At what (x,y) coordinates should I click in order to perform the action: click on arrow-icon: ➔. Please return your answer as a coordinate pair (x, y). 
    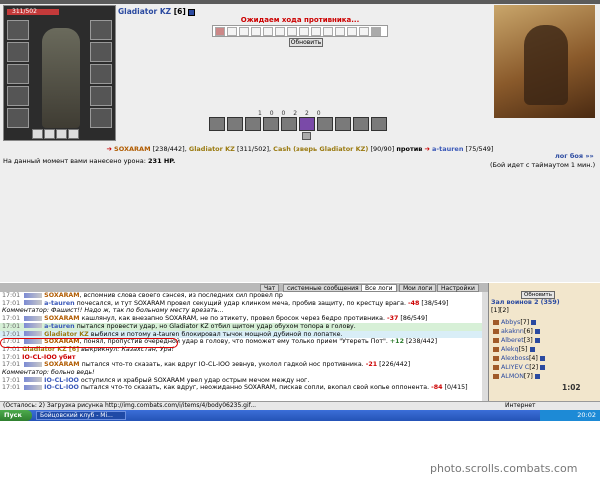
    Looking at the image, I should click on (109, 149).